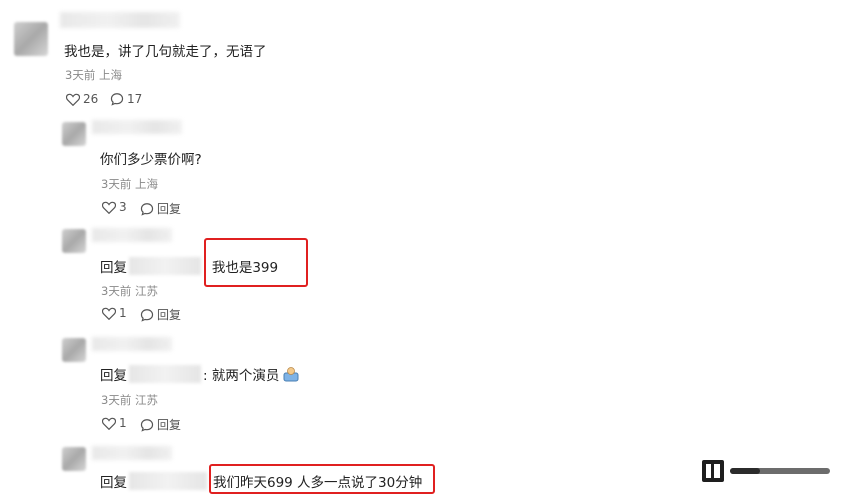 The height and width of the screenshot is (496, 850). I want to click on reply-location: 上海, so click(146, 184).